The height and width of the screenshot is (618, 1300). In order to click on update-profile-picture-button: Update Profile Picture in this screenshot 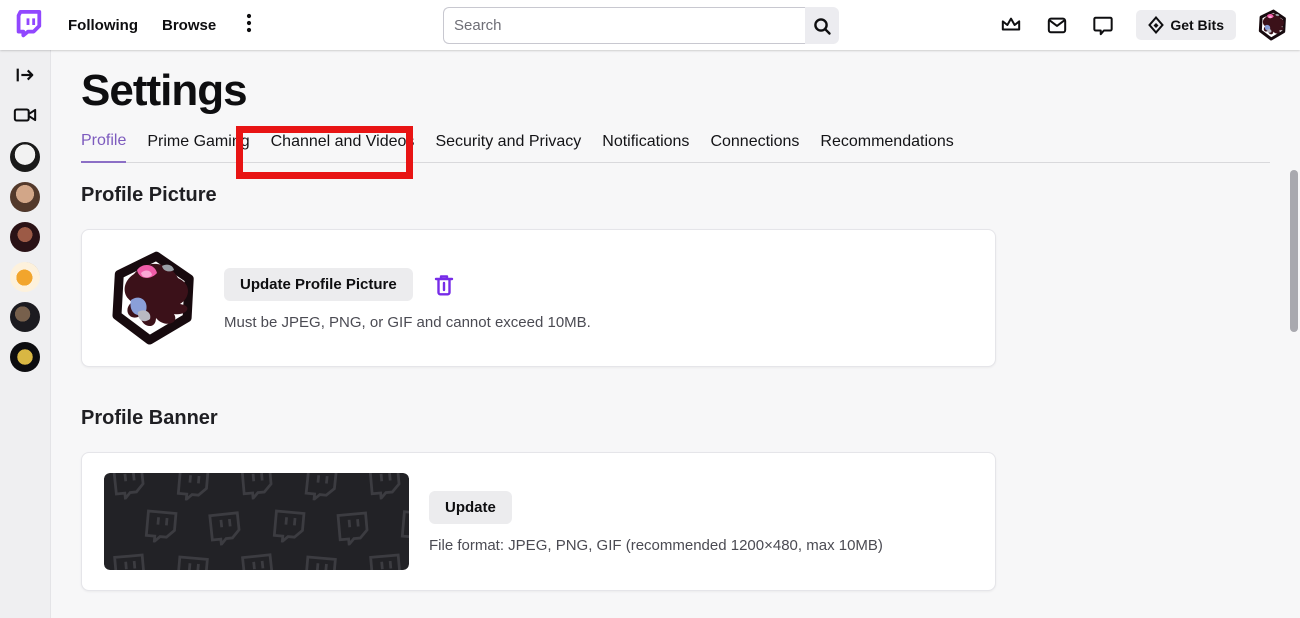, I will do `click(318, 284)`.